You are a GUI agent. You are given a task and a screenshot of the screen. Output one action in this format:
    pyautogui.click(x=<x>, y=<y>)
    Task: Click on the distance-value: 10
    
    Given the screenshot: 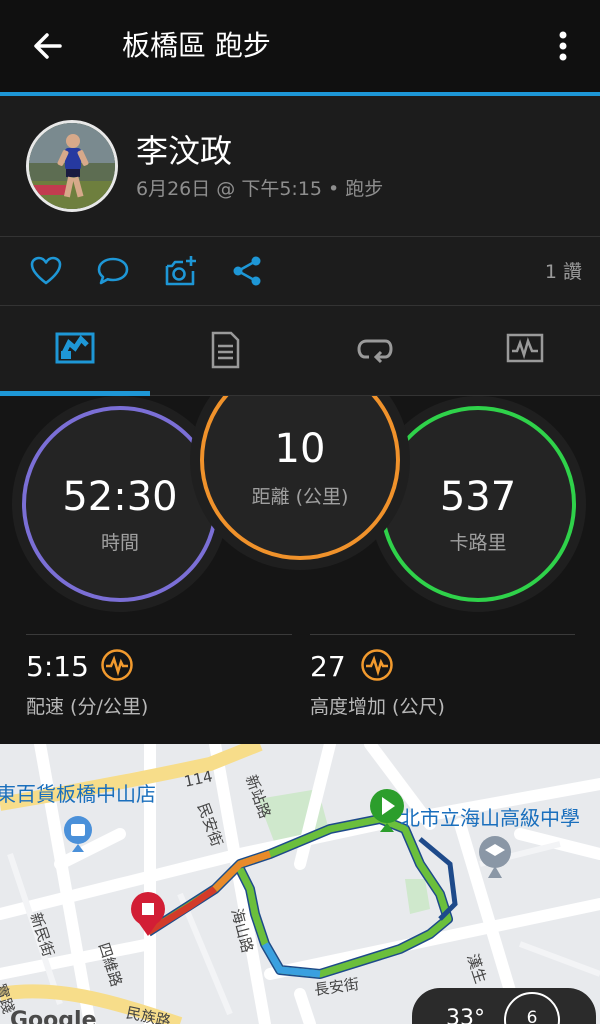 What is the action you would take?
    pyautogui.click(x=300, y=449)
    